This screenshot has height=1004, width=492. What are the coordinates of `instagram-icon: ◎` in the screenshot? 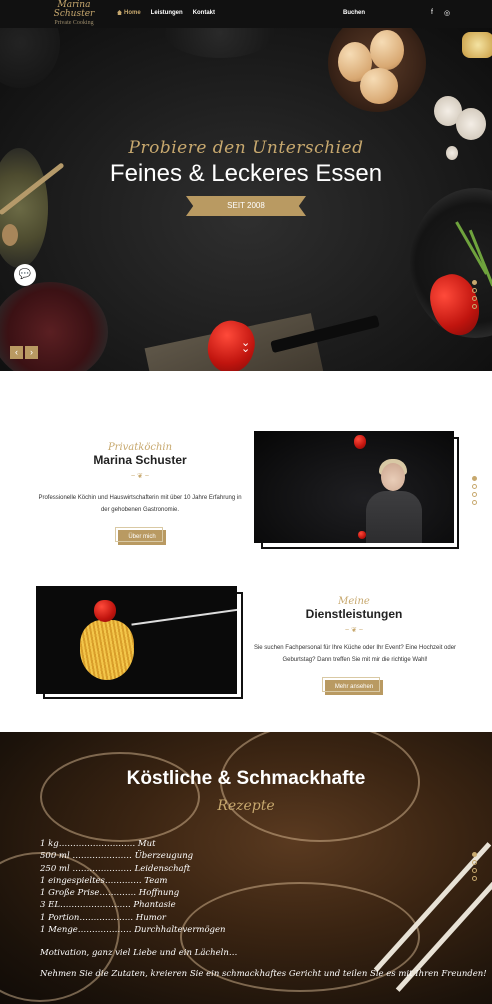 It's located at (447, 13).